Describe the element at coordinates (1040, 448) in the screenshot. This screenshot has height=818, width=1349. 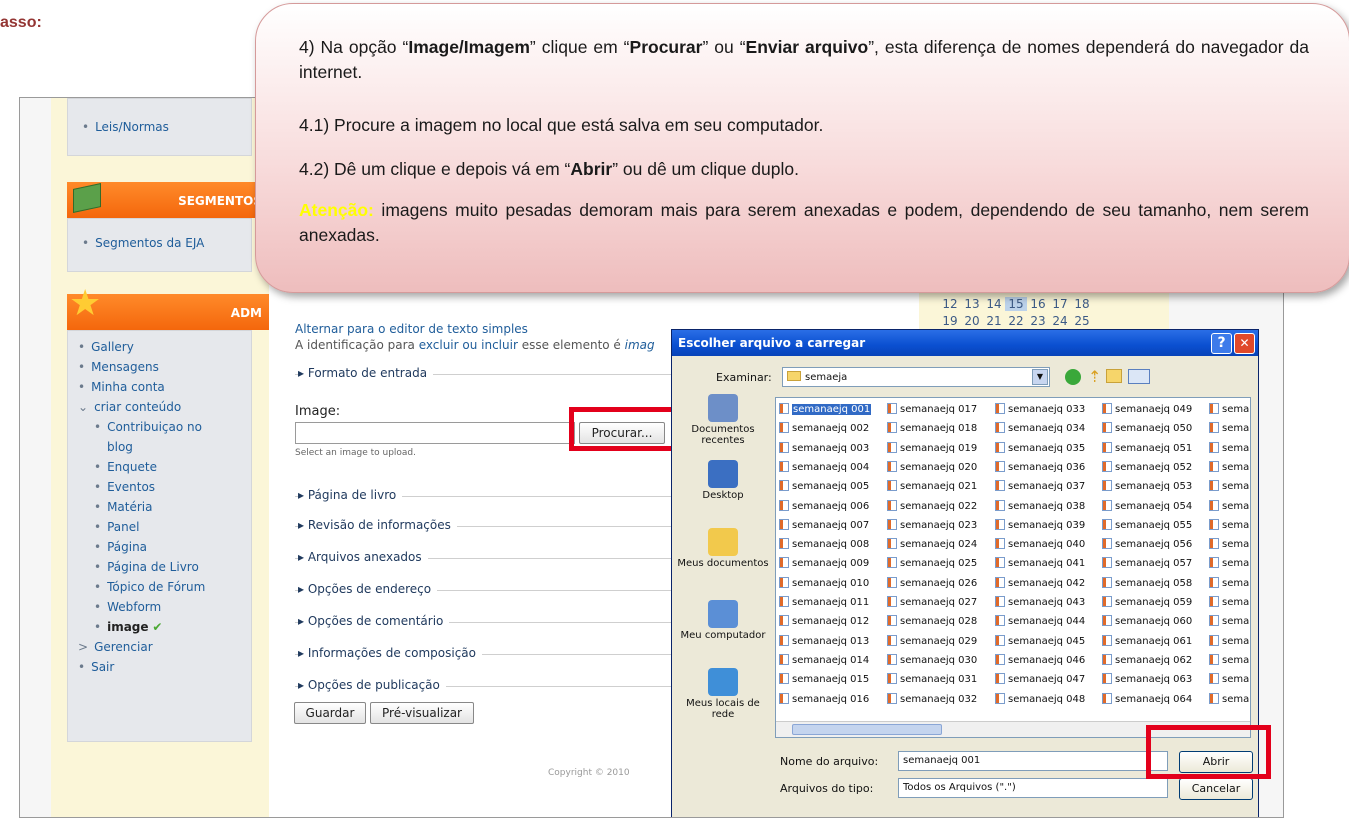
I see `file-item: semanaejq 035` at that location.